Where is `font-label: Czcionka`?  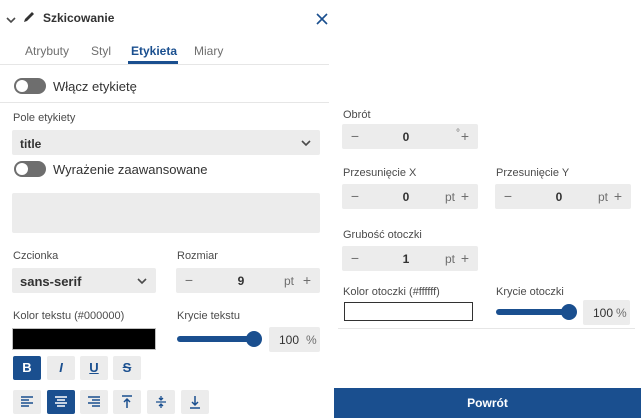
font-label: Czcionka is located at coordinates (36, 256).